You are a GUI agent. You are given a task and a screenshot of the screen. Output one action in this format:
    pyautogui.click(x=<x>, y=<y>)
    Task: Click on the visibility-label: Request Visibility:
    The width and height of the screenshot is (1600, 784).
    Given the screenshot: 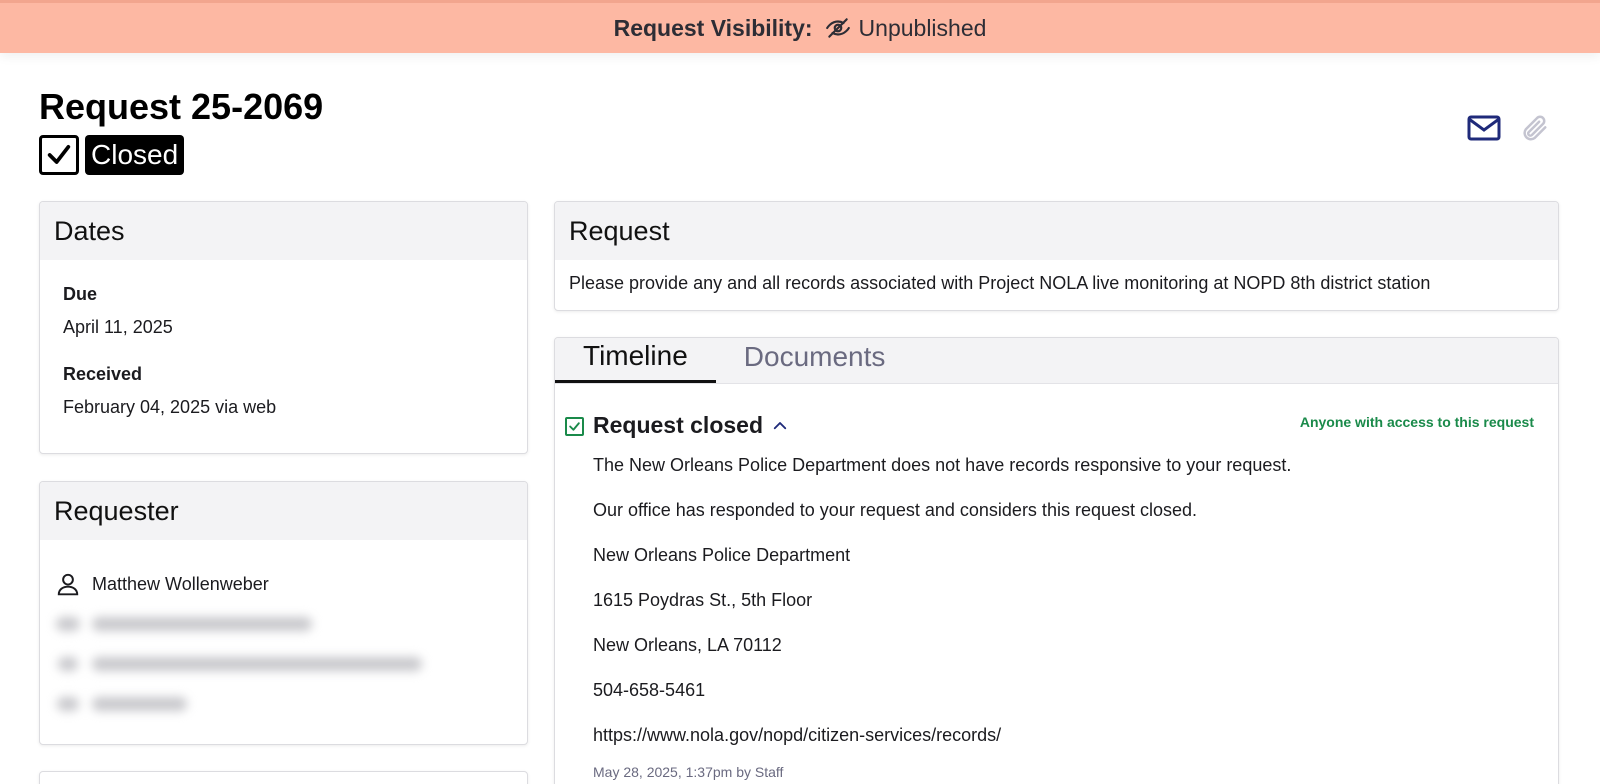 What is the action you would take?
    pyautogui.click(x=713, y=27)
    